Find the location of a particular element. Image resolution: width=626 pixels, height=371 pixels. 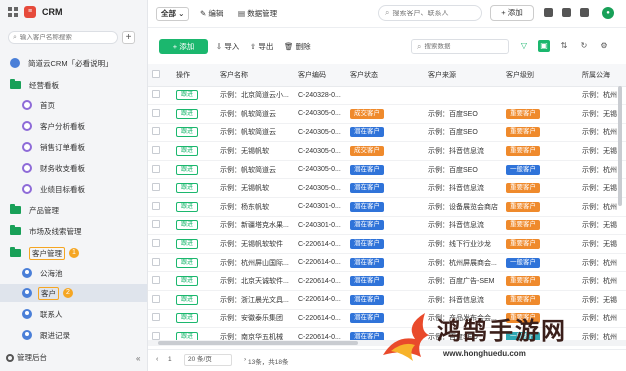

sidebar-group-products: 产品管理 is located at coordinates (73, 210).